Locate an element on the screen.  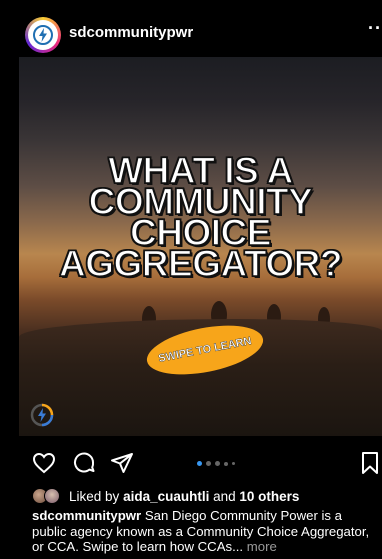
comment-icon is located at coordinates (84, 462).